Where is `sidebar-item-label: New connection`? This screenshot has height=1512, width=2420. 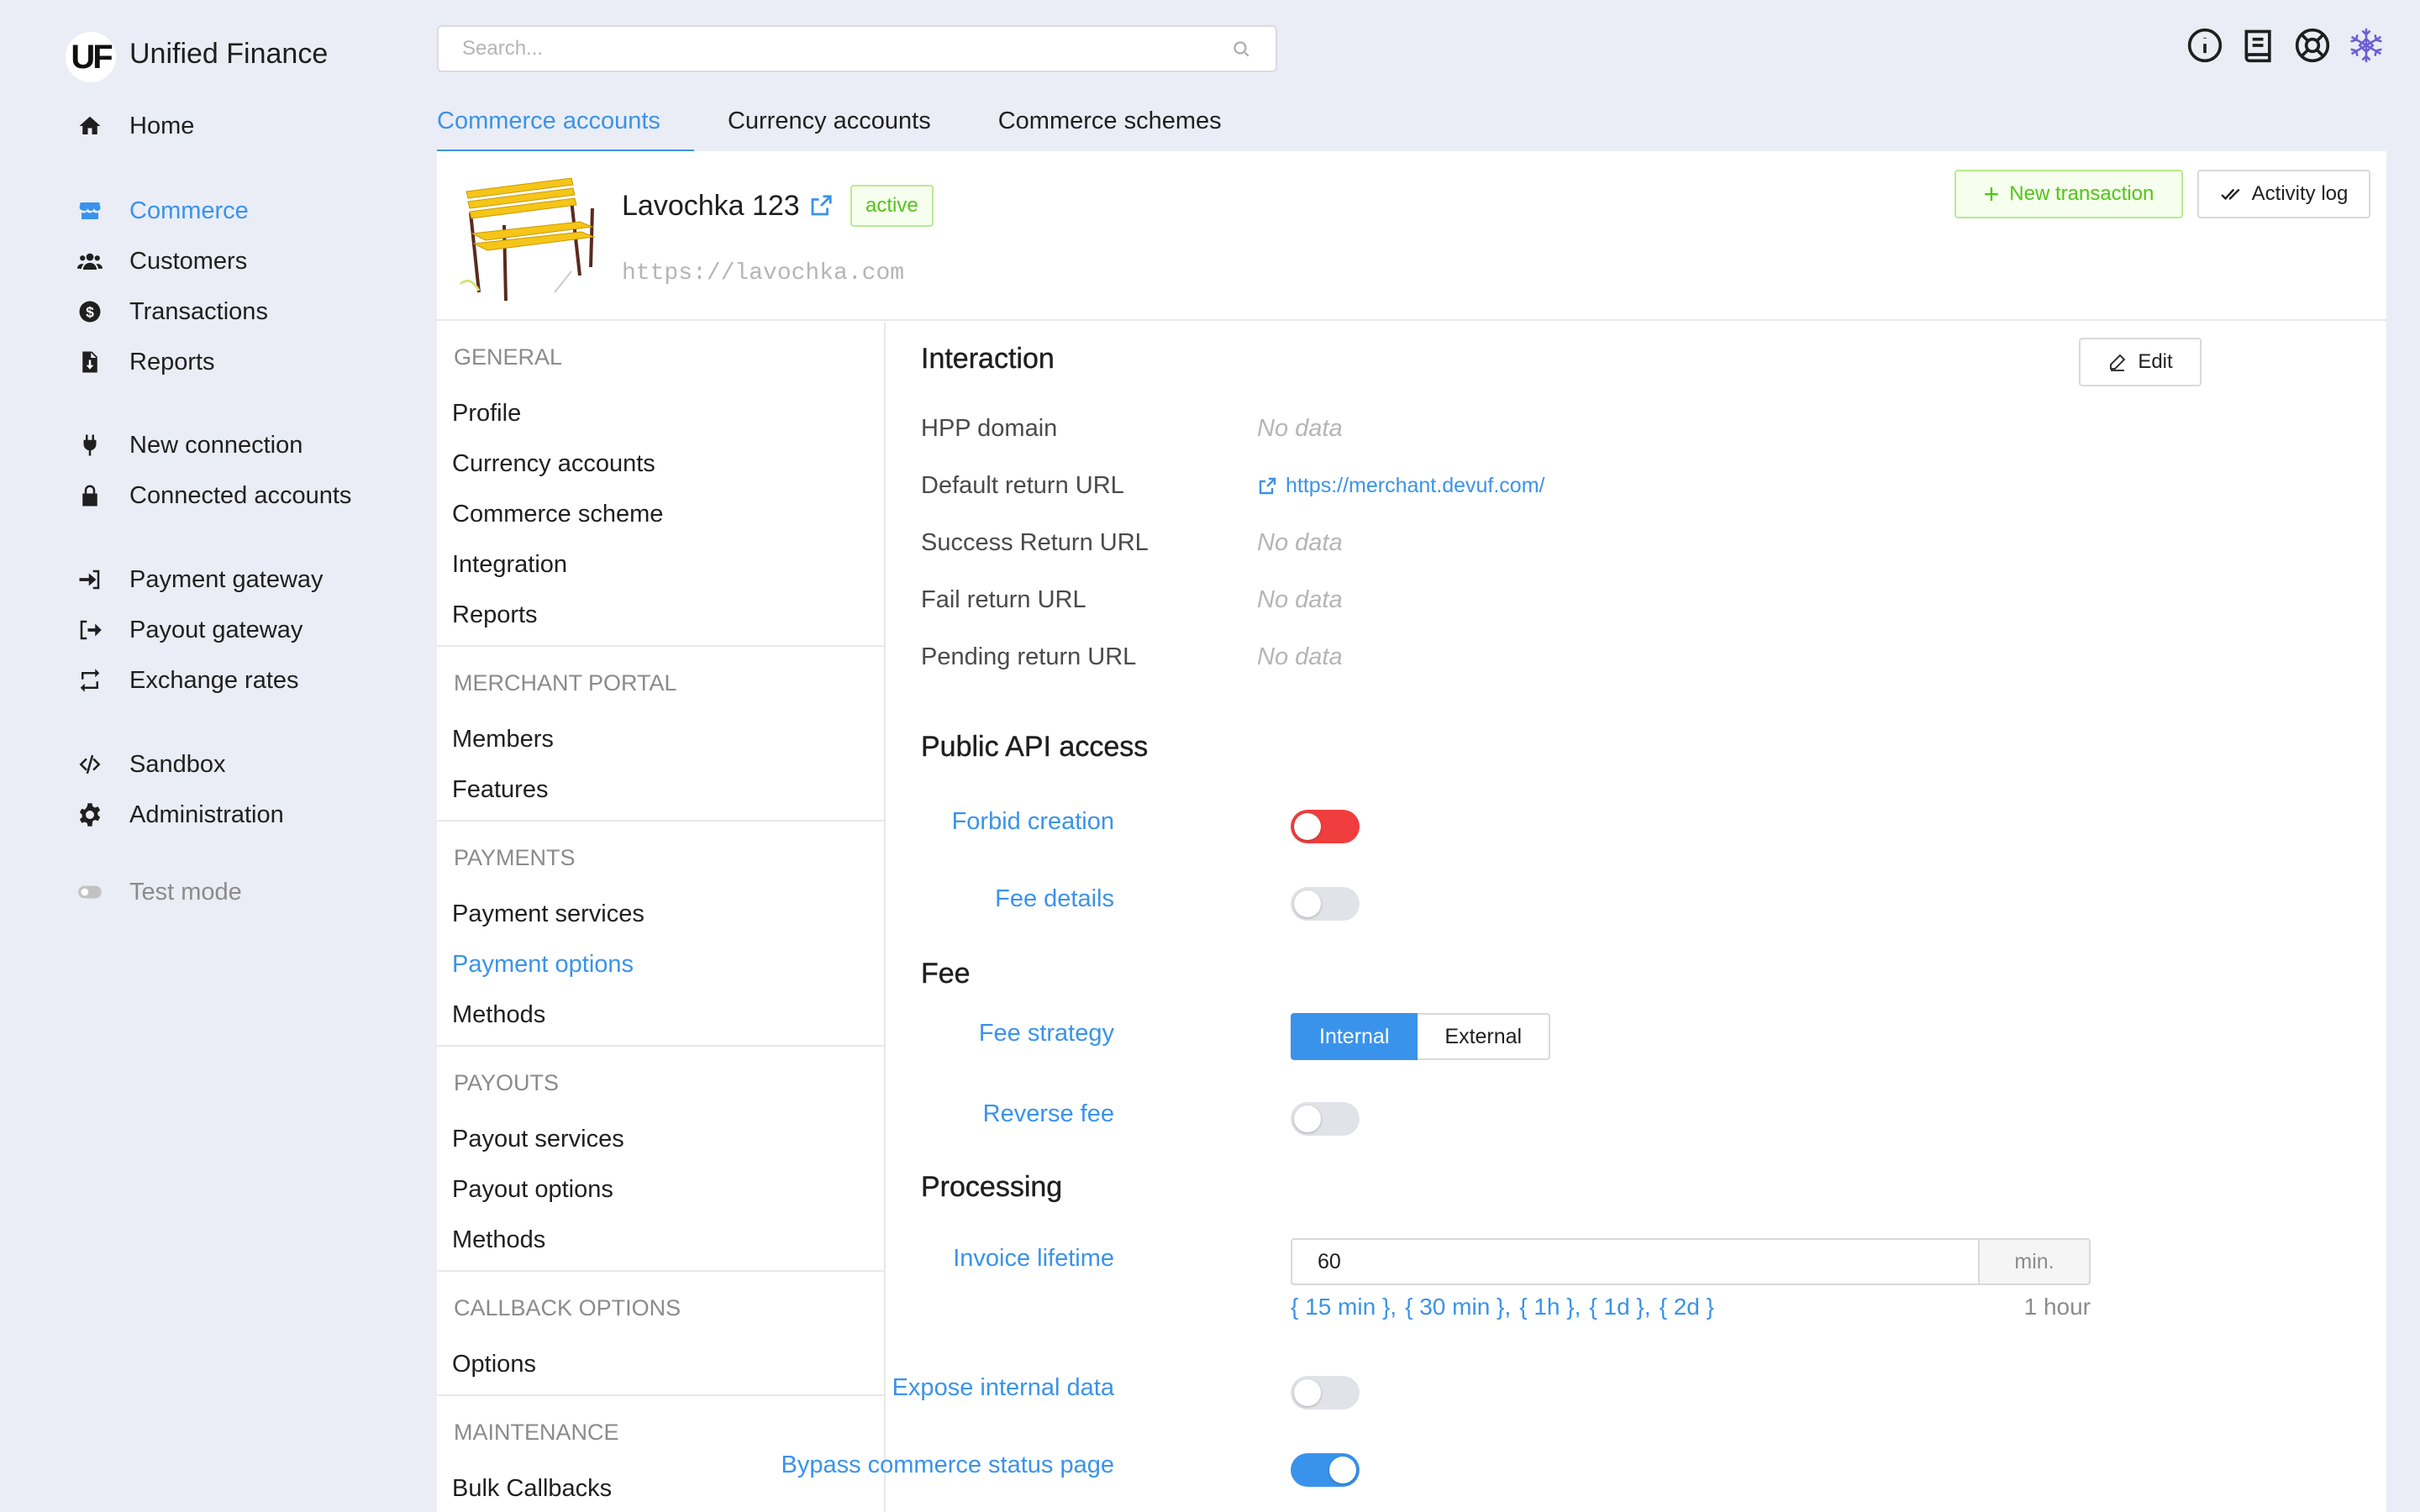
sidebar-item-label: New connection is located at coordinates (216, 445).